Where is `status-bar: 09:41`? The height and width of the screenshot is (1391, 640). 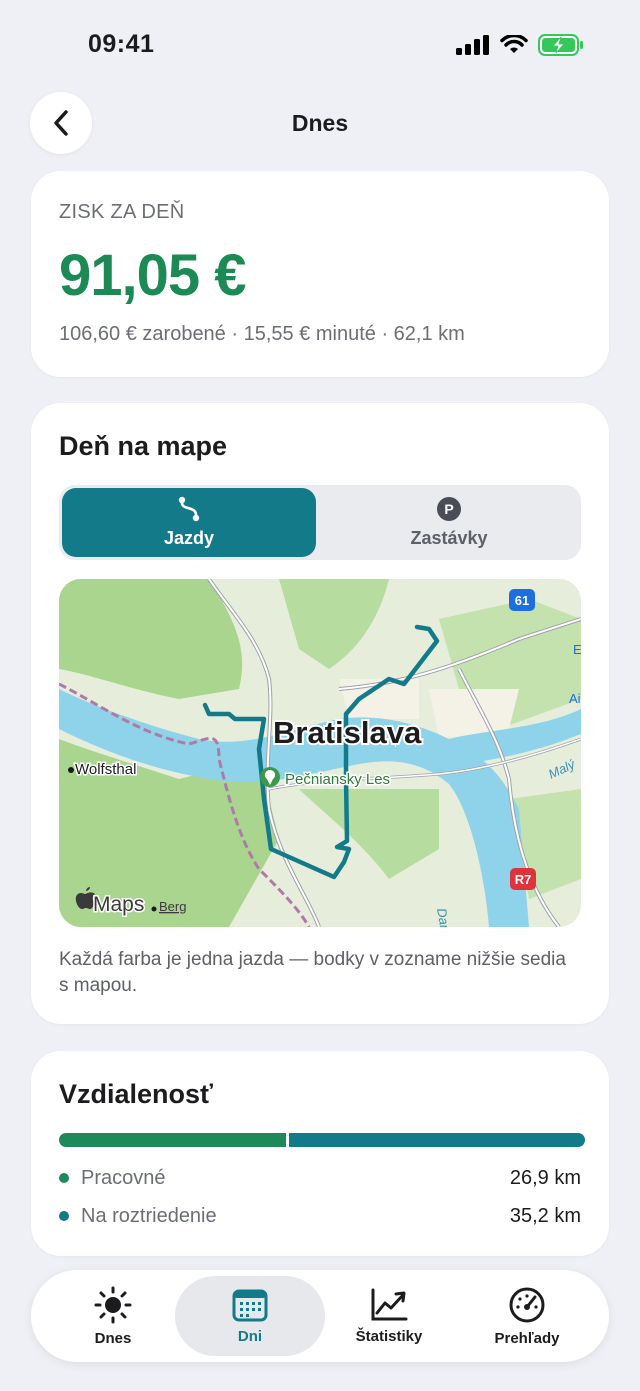 status-bar: 09:41 is located at coordinates (320, 45).